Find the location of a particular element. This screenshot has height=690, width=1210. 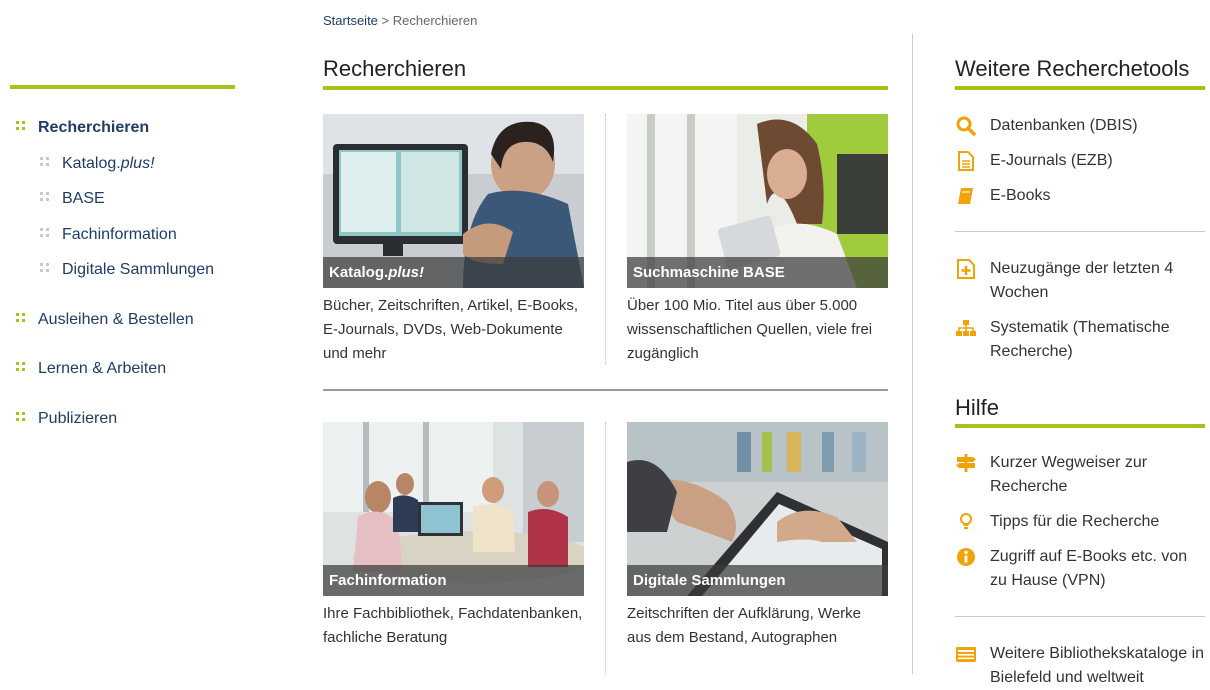

breadcrumb: Startseite > Recherchieren is located at coordinates (400, 20).